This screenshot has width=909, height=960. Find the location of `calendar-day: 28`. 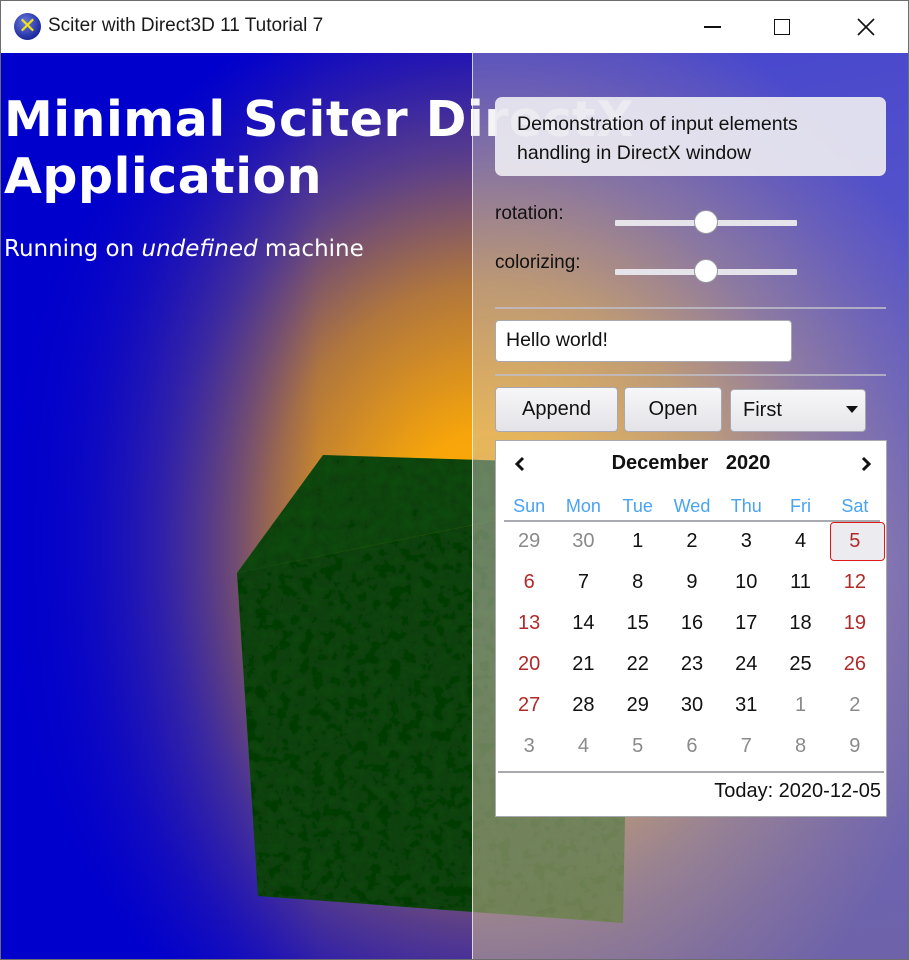

calendar-day: 28 is located at coordinates (583, 705).